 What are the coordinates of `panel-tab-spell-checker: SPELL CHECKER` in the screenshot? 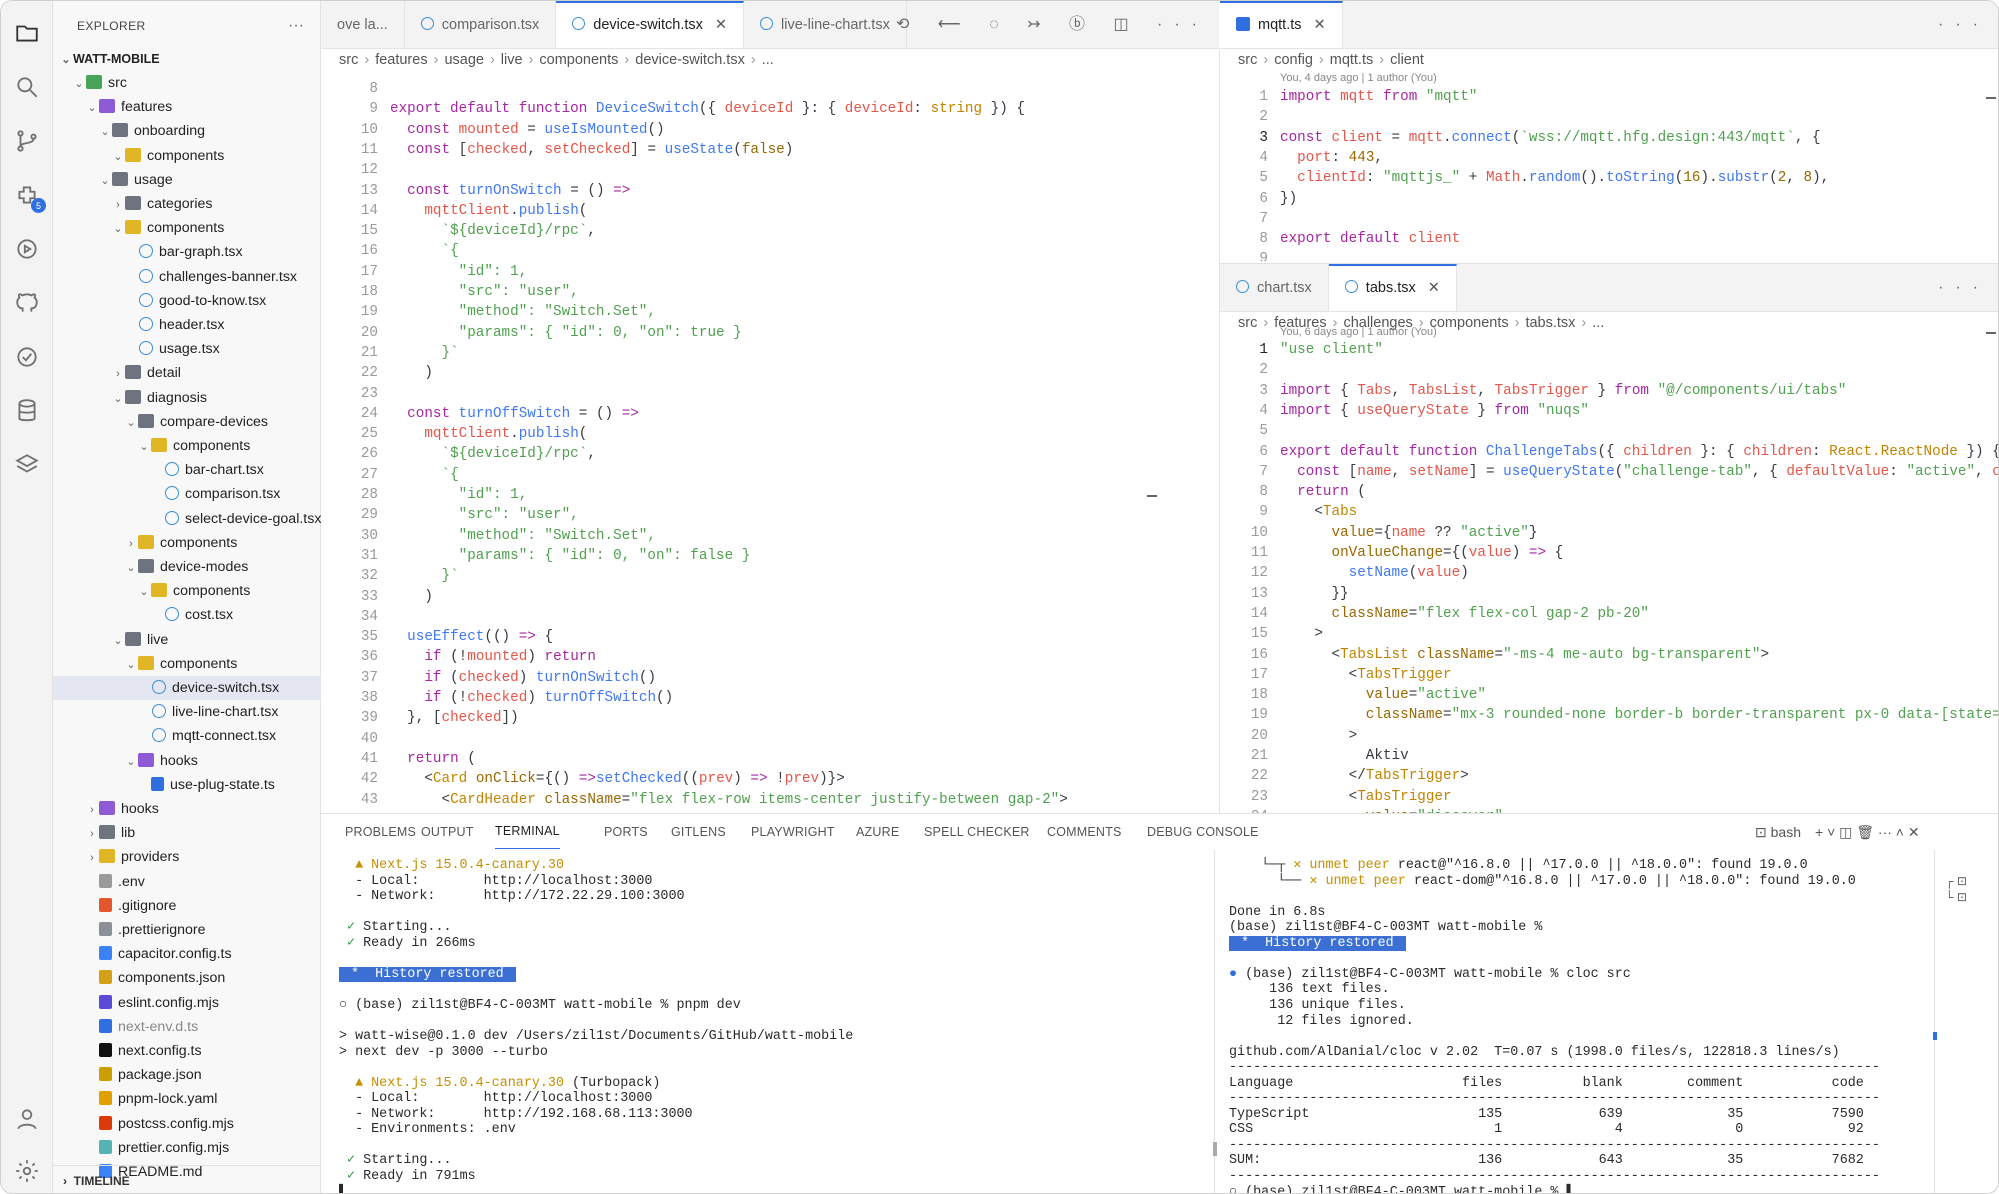 It's located at (977, 832).